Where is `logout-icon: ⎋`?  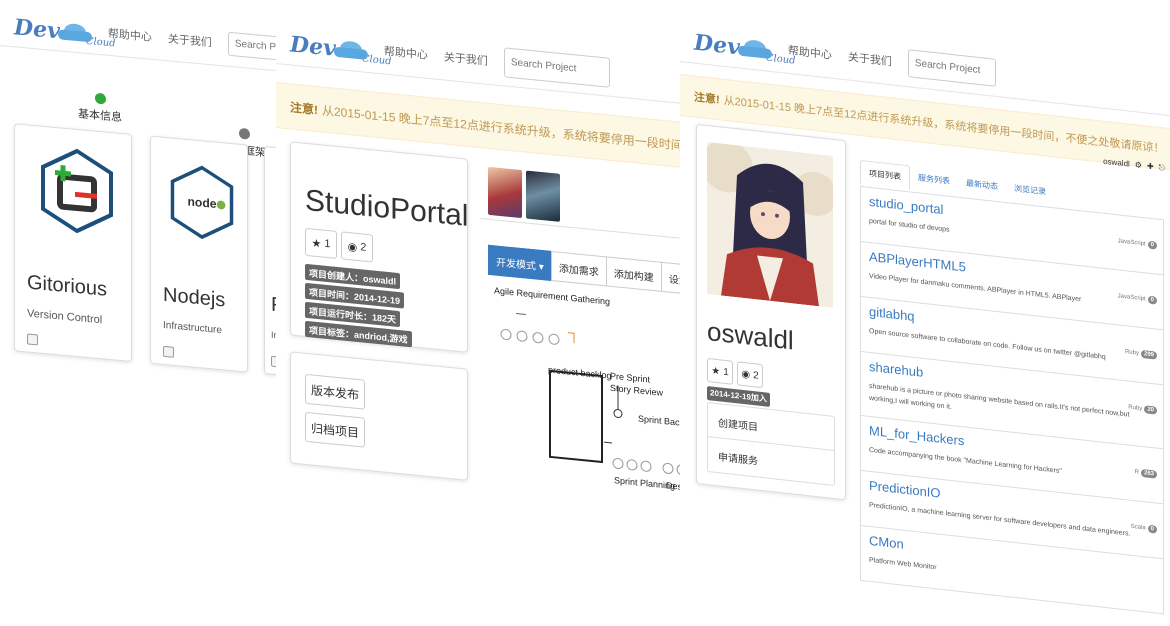
logout-icon: ⎋ is located at coordinates (1162, 168).